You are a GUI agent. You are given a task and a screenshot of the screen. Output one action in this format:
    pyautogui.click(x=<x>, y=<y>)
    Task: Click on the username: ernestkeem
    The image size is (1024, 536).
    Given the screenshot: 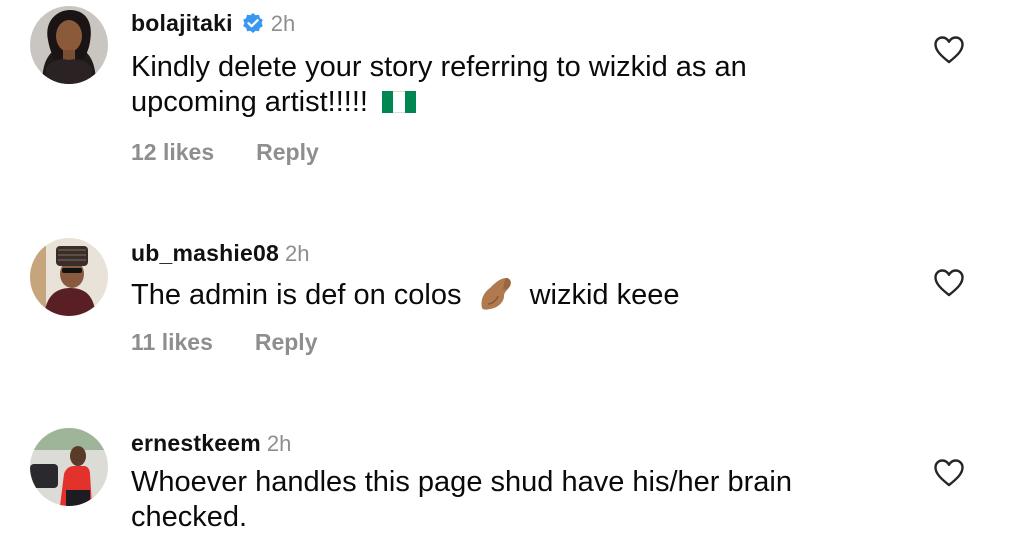 What is the action you would take?
    pyautogui.click(x=196, y=443)
    